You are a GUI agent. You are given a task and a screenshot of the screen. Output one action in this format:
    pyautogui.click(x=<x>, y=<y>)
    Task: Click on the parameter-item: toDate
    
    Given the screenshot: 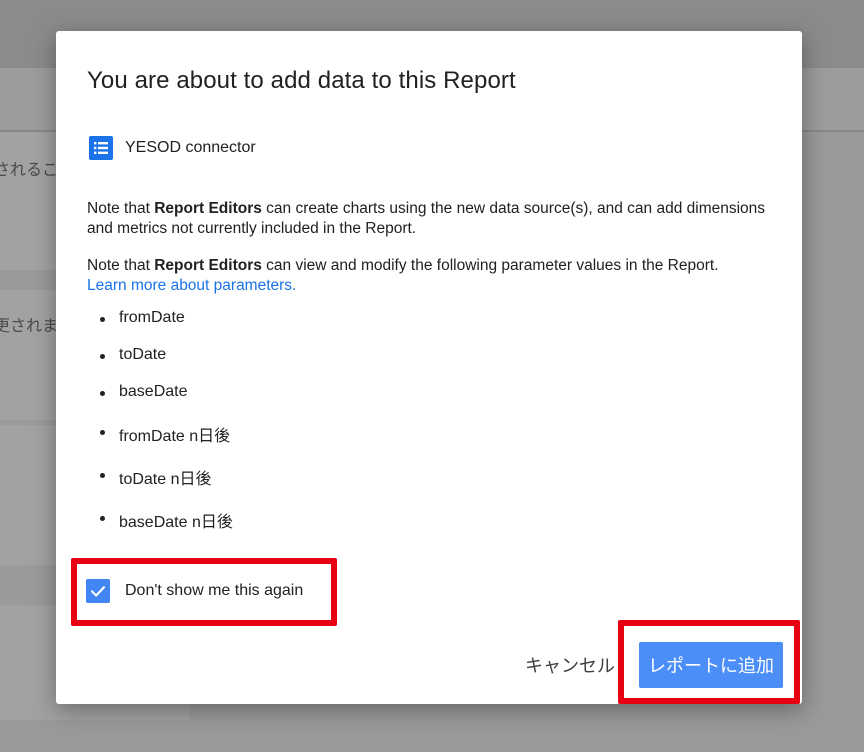 What is the action you would take?
    pyautogui.click(x=133, y=354)
    